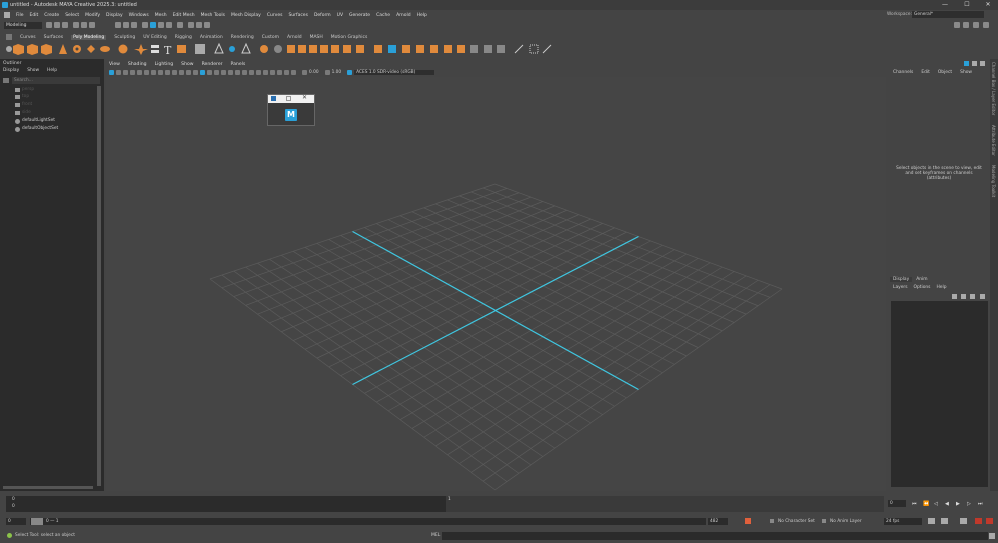 Image resolution: width=998 pixels, height=543 pixels. I want to click on separate-icon, so click(155, 49).